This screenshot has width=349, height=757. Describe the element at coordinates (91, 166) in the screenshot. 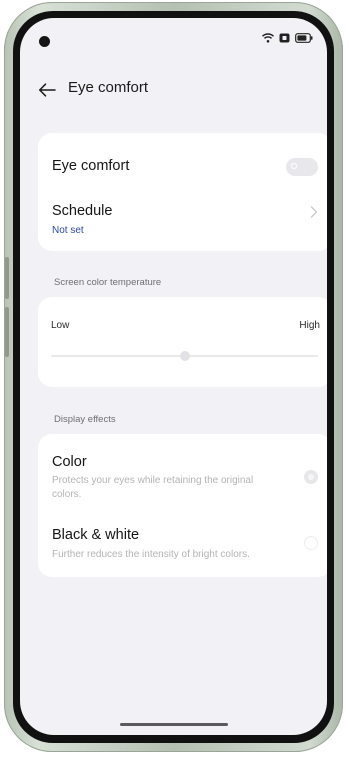

I see `eye-comfort-label: Eye comfort` at that location.